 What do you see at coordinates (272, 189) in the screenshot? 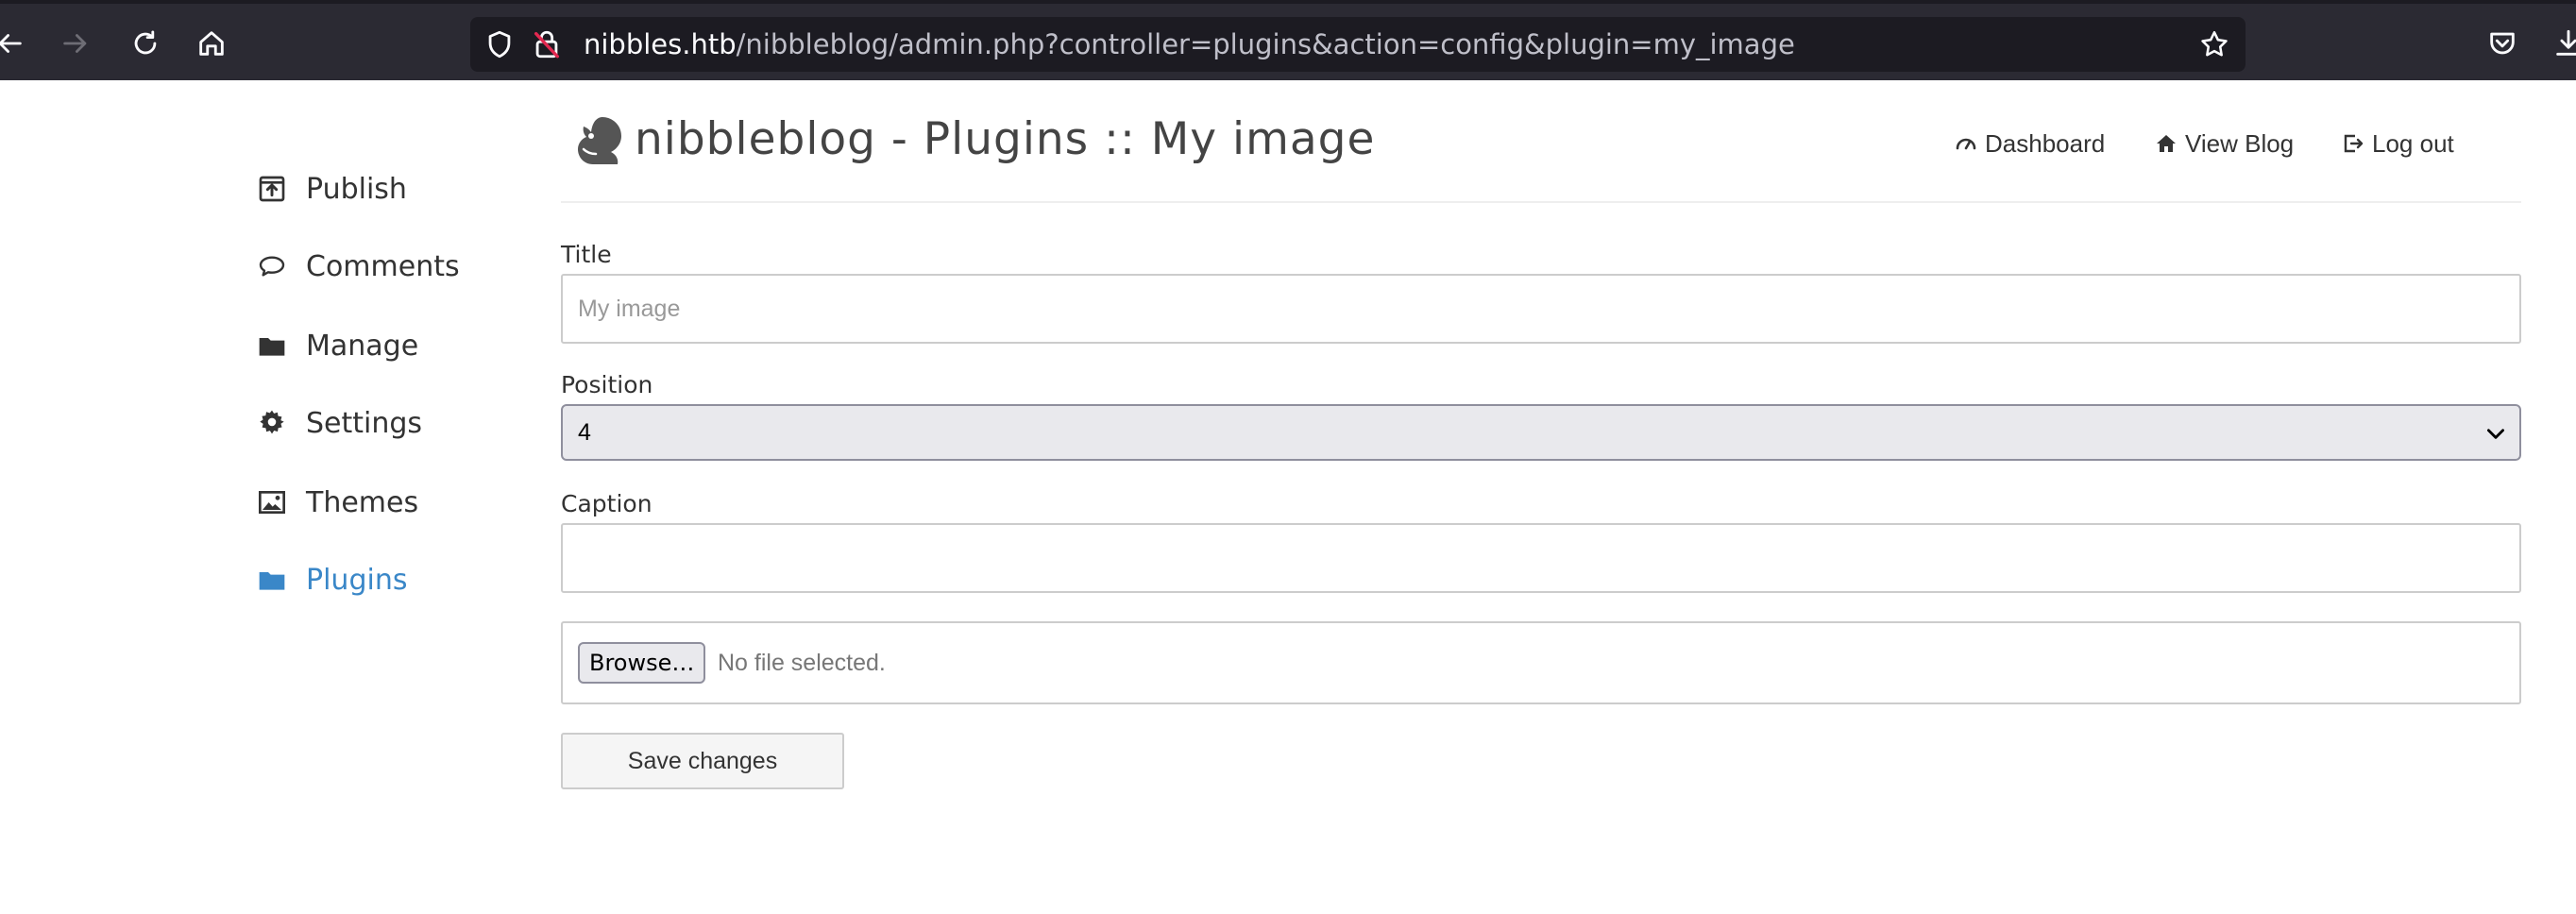
I see `publish-icon` at bounding box center [272, 189].